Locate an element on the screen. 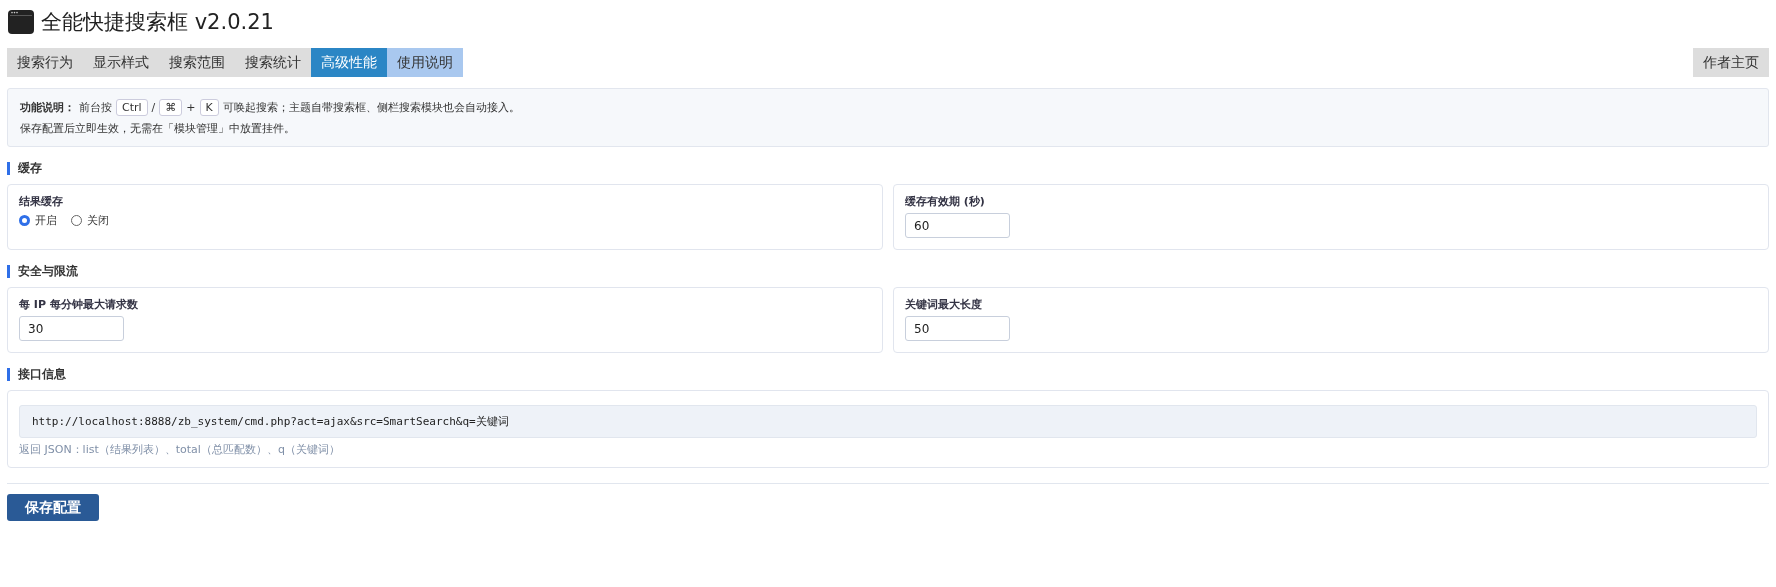  section-title: 安全与限流 is located at coordinates (888, 271).